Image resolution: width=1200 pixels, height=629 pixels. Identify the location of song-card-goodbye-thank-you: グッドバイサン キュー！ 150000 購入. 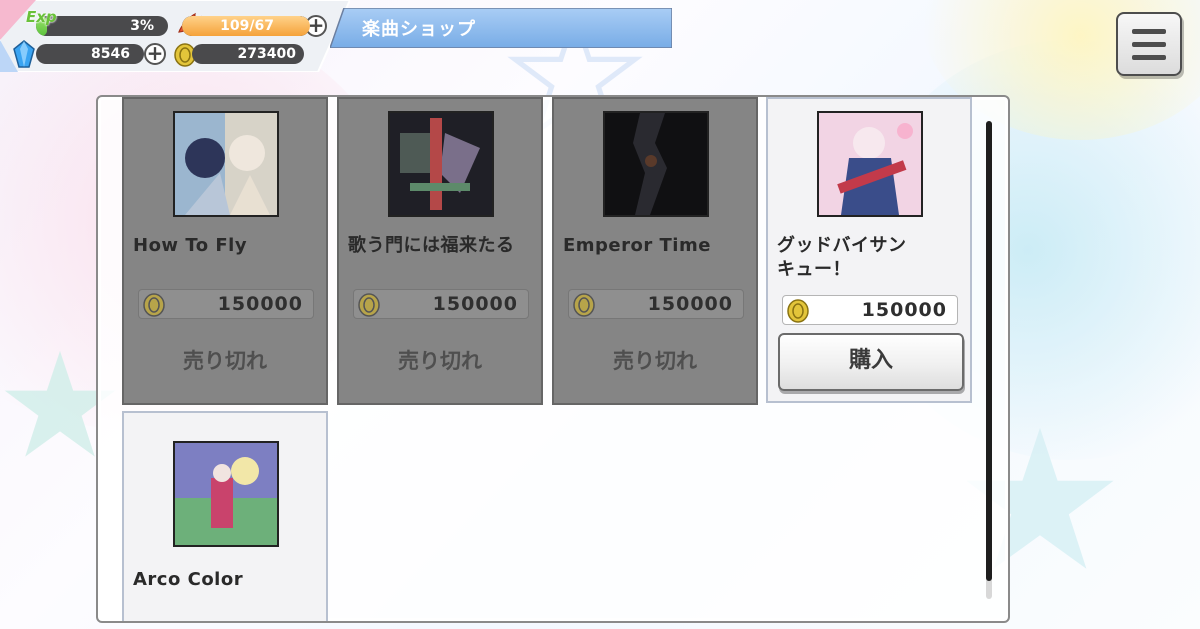
(869, 250).